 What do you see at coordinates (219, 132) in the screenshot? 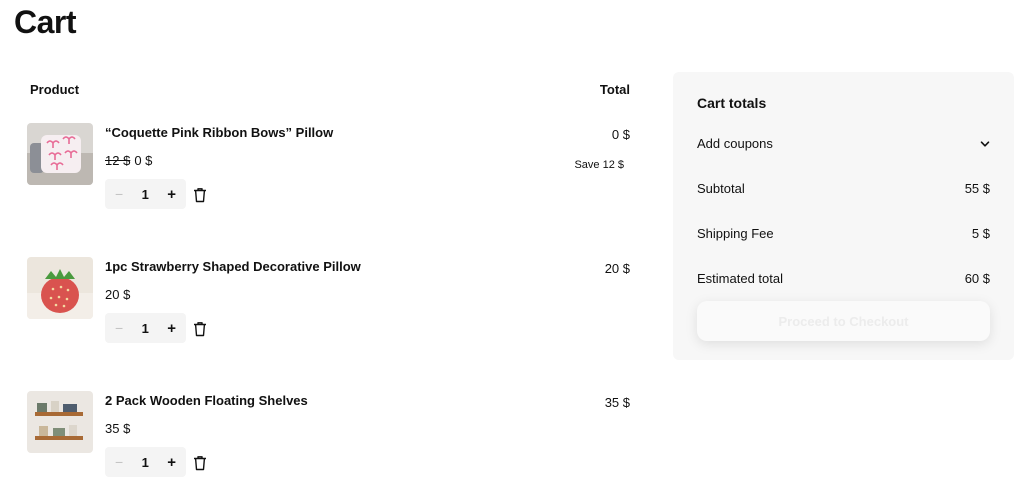
I see `item-name: “Coquette Pink Ribbon Bows” Pillow` at bounding box center [219, 132].